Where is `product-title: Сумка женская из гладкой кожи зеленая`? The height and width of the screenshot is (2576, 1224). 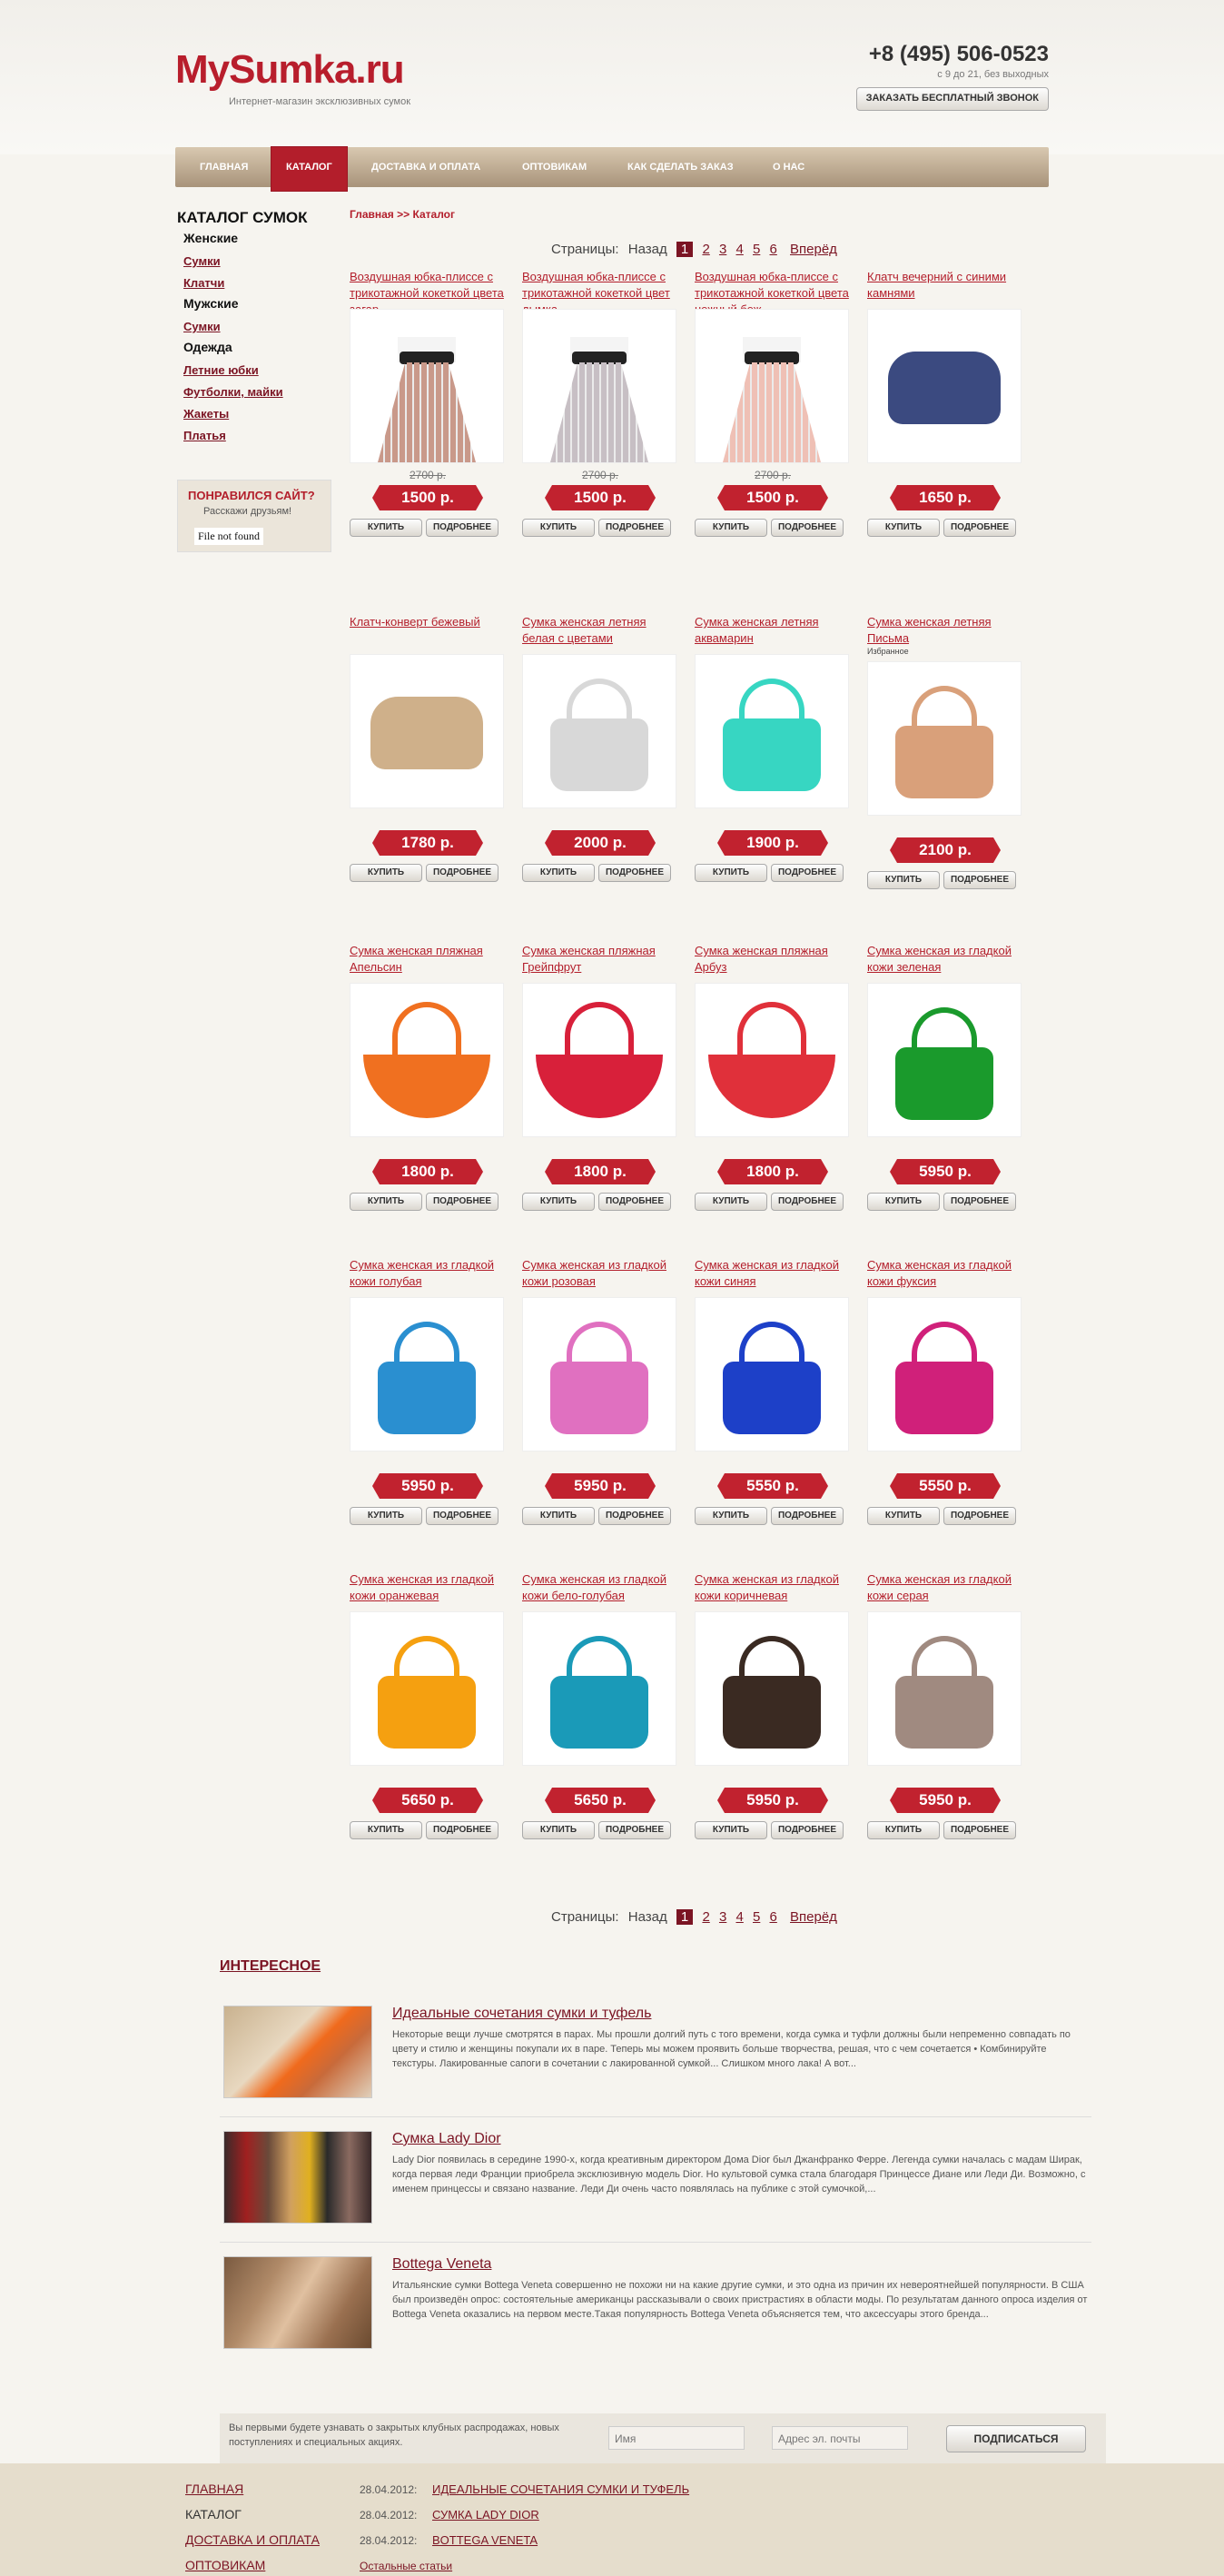
product-title: Сумка женская из гладкой кожи зеленая is located at coordinates (945, 960).